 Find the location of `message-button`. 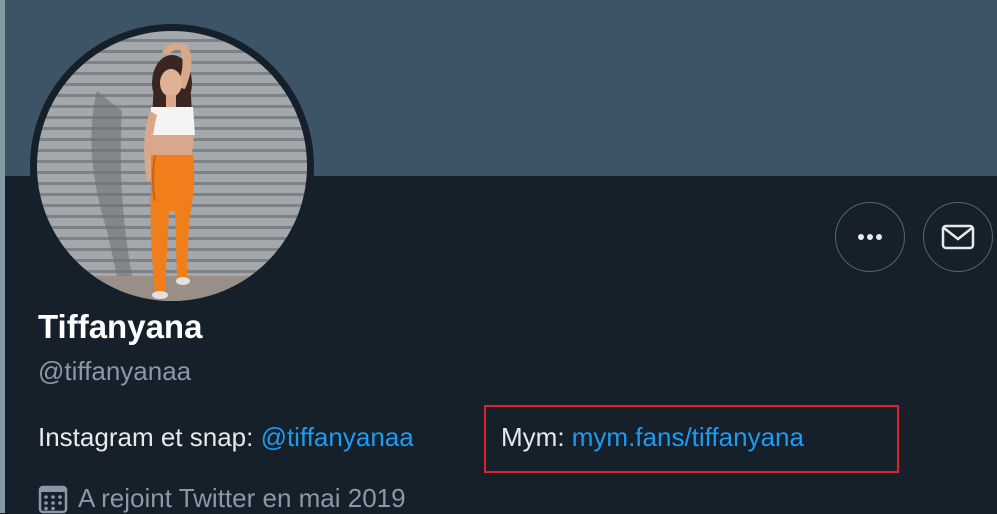

message-button is located at coordinates (958, 237).